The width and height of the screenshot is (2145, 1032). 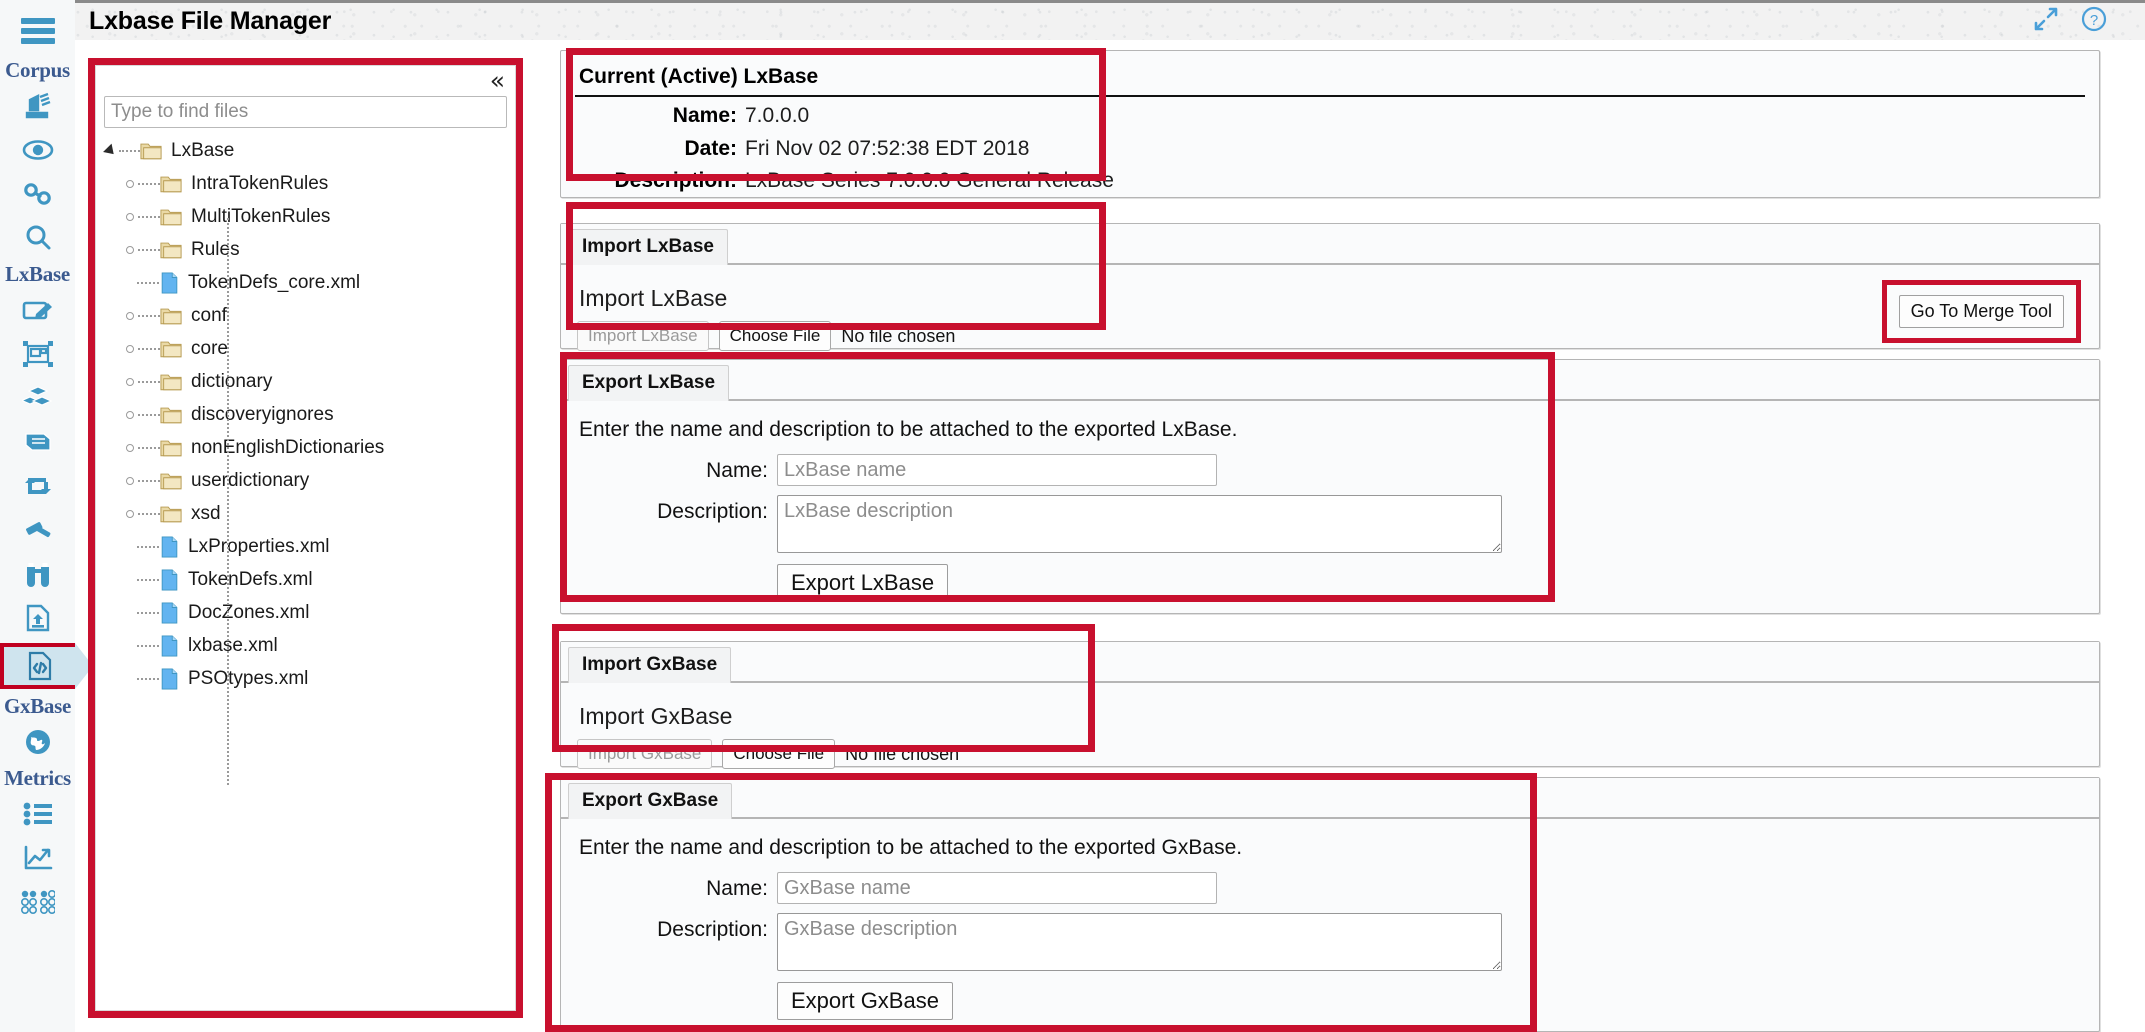 What do you see at coordinates (38, 530) in the screenshot?
I see `gavel-icon` at bounding box center [38, 530].